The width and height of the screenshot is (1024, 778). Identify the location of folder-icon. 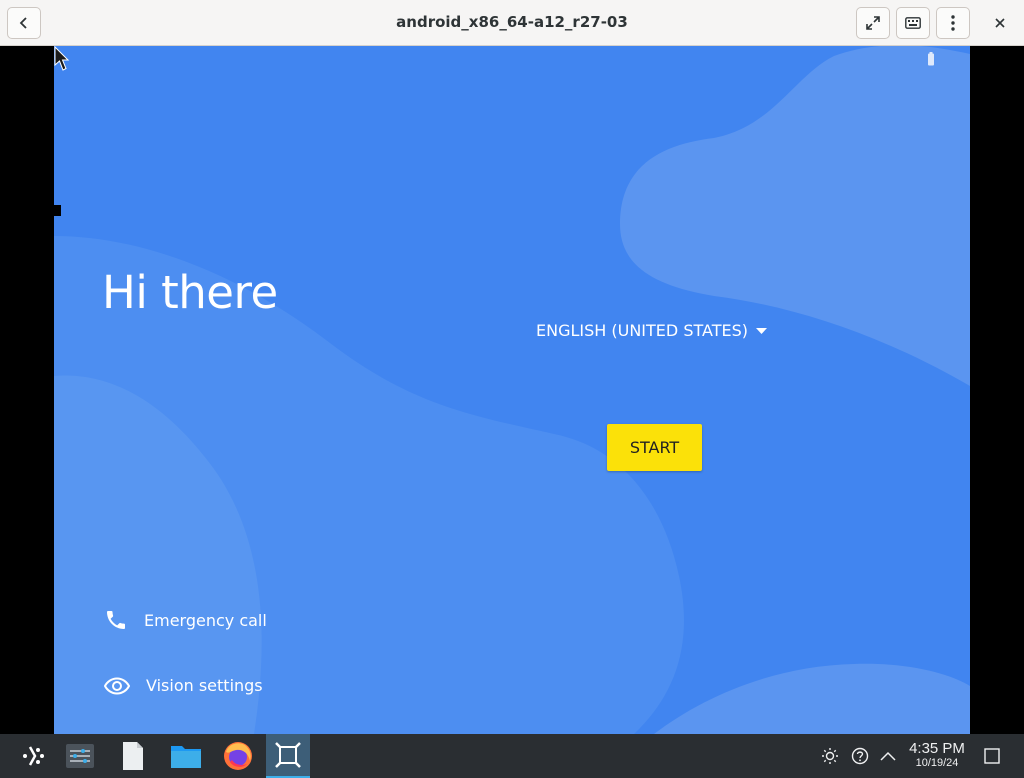
(186, 757).